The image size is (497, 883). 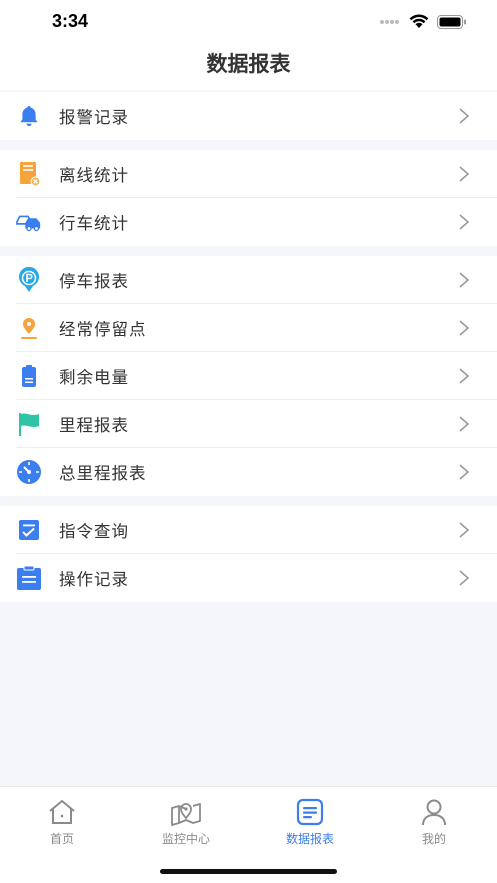 What do you see at coordinates (94, 579) in the screenshot?
I see `menu-item-label: 操作记录` at bounding box center [94, 579].